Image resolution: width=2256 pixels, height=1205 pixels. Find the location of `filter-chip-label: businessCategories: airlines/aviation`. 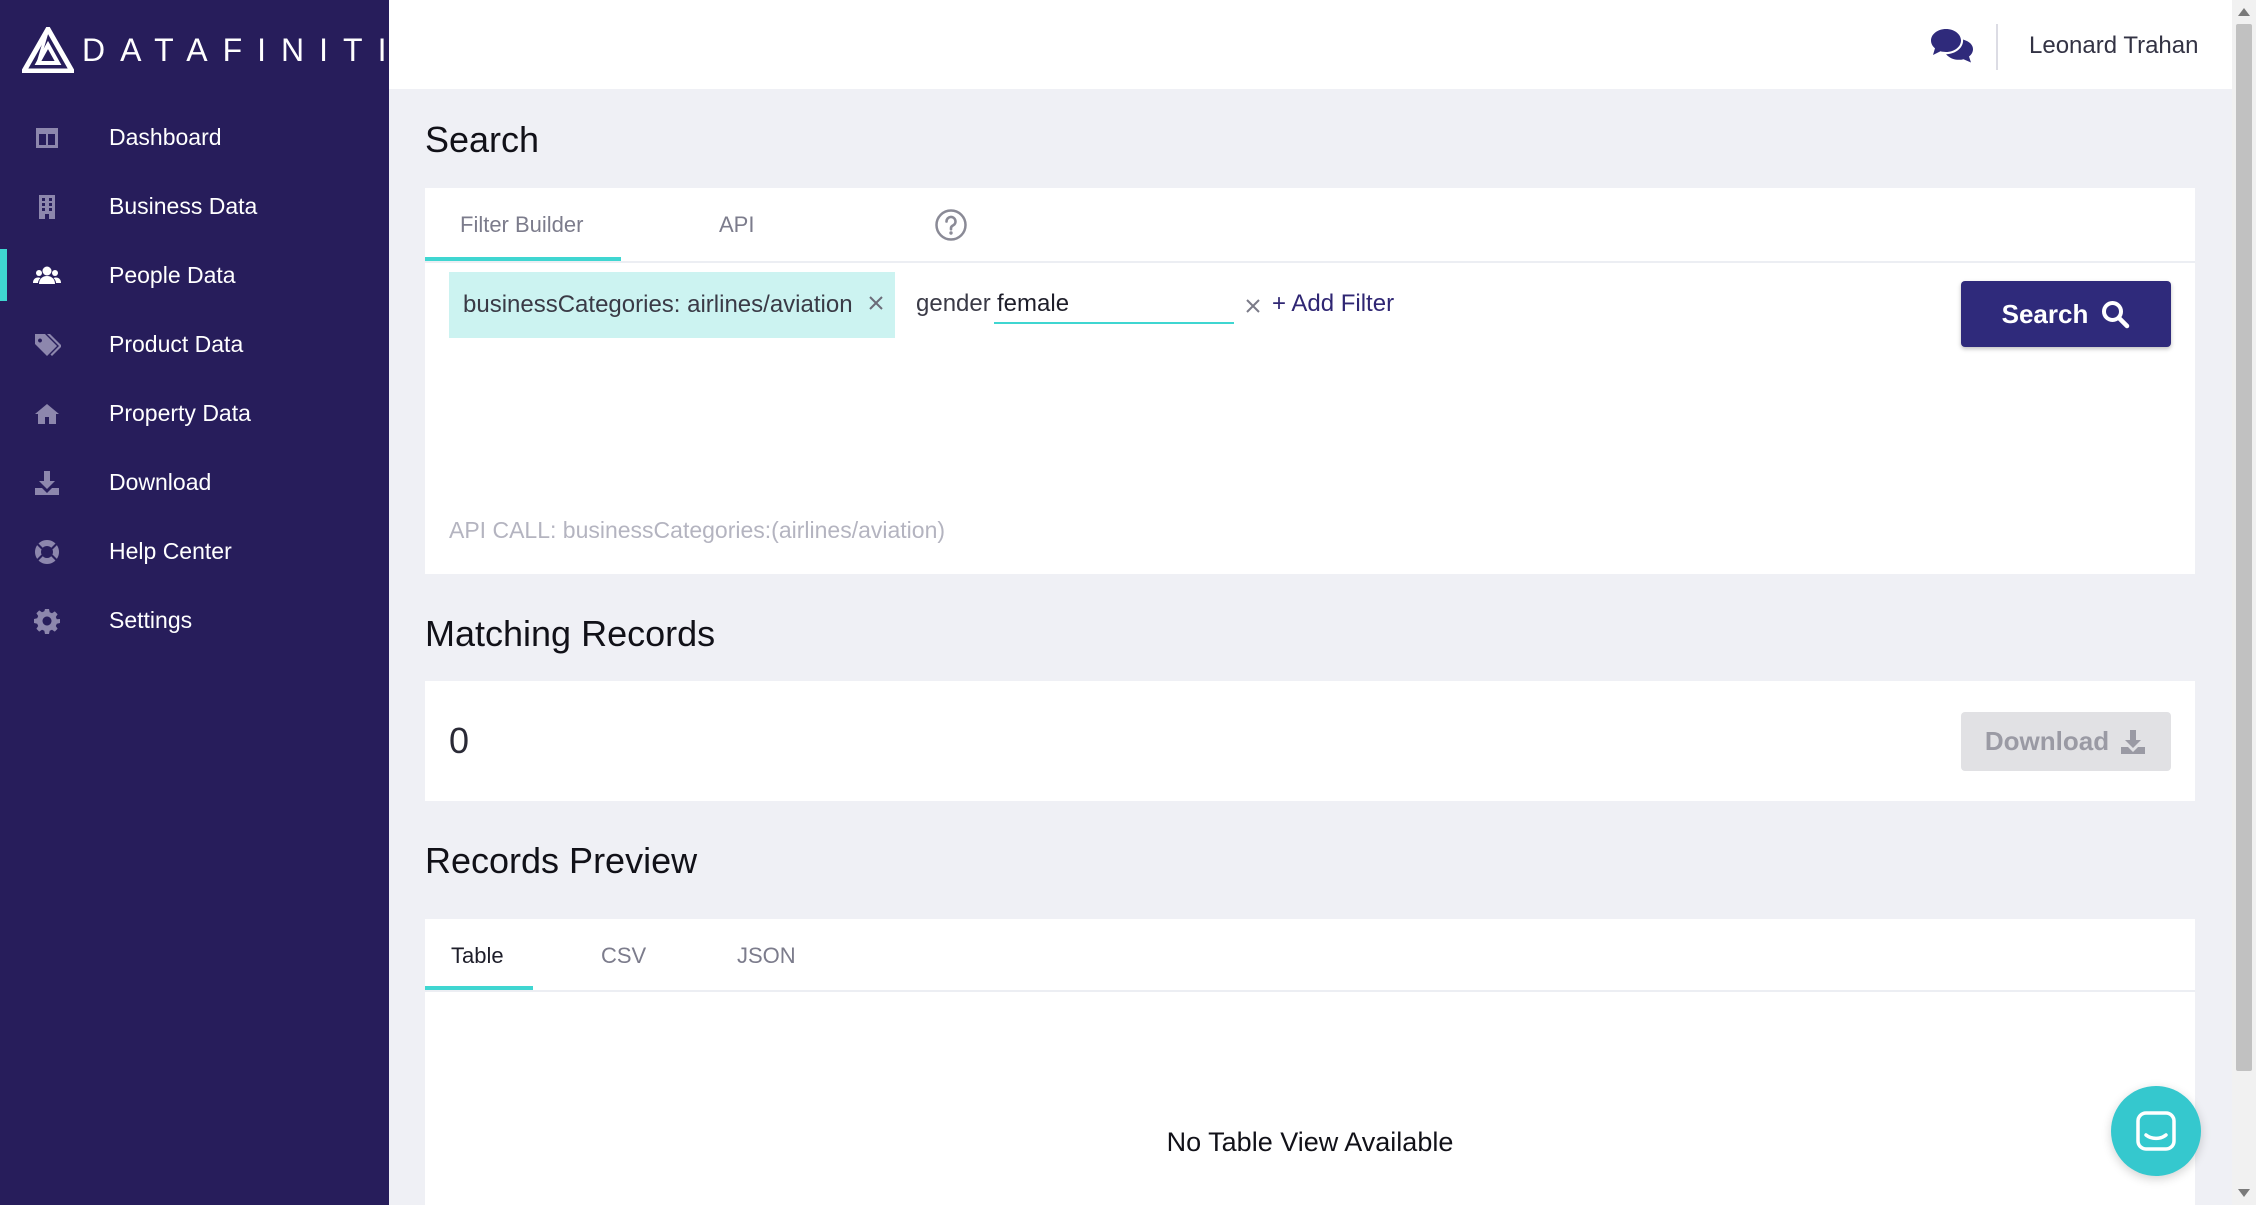

filter-chip-label: businessCategories: airlines/aviation is located at coordinates (658, 304).